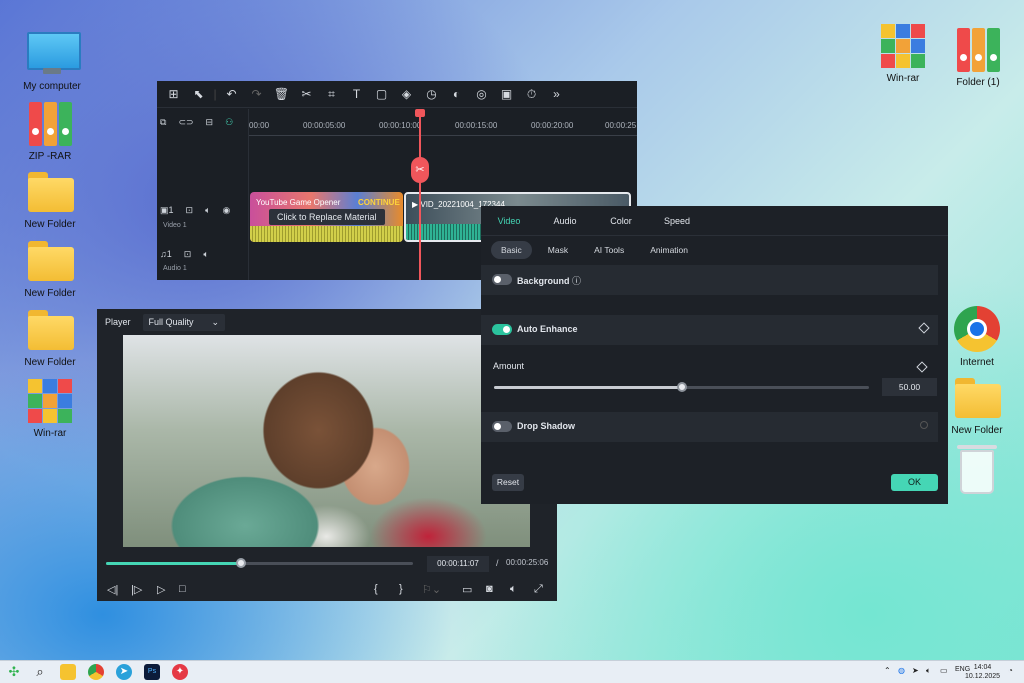  I want to click on amount-slider, so click(681, 387).